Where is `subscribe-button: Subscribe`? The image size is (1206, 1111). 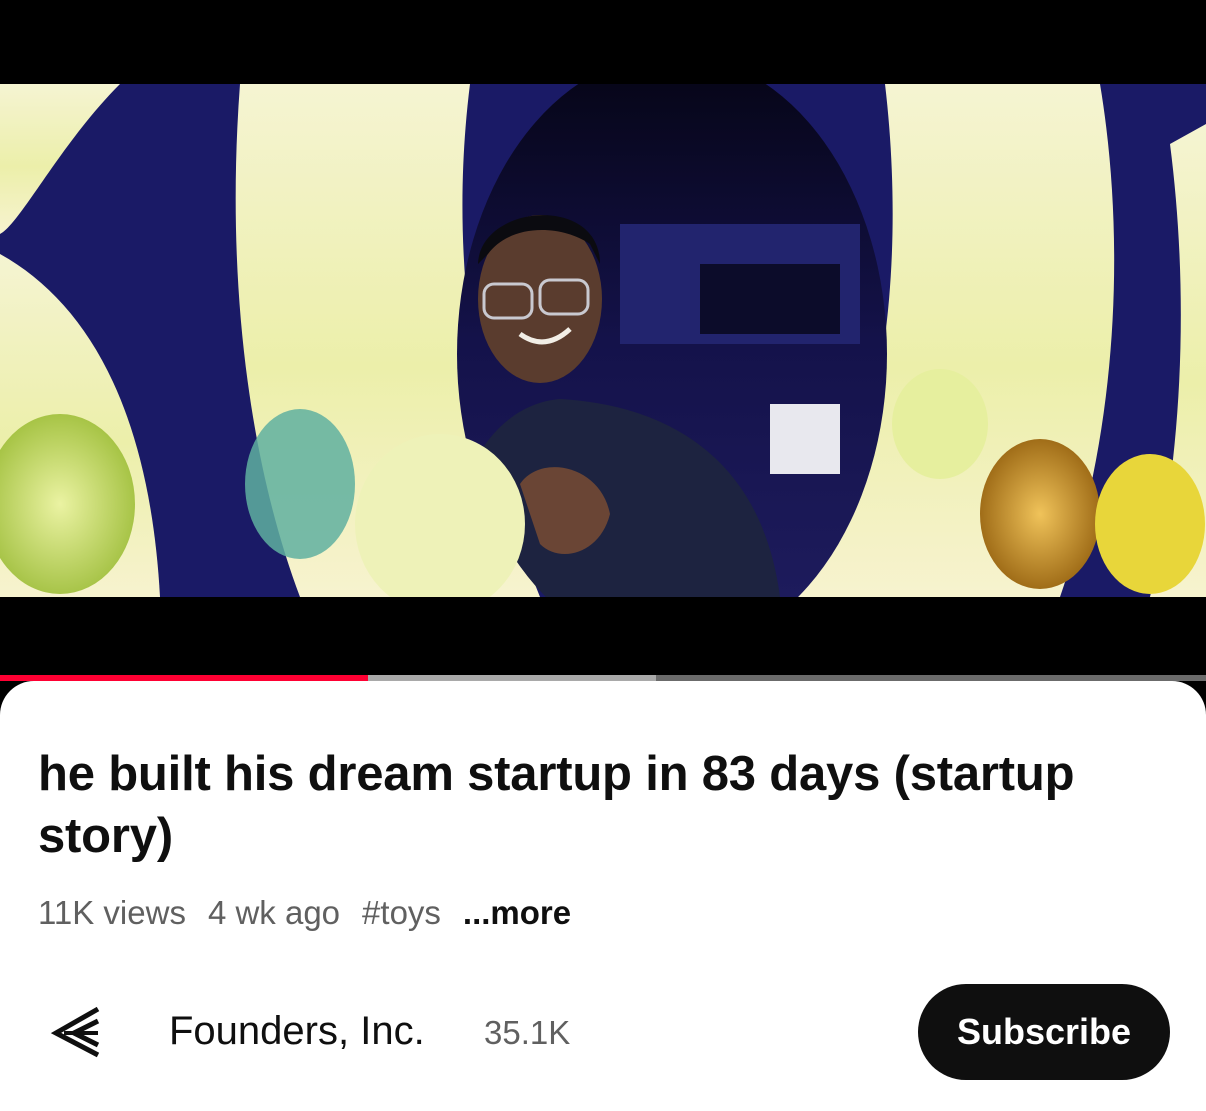 subscribe-button: Subscribe is located at coordinates (1044, 1032).